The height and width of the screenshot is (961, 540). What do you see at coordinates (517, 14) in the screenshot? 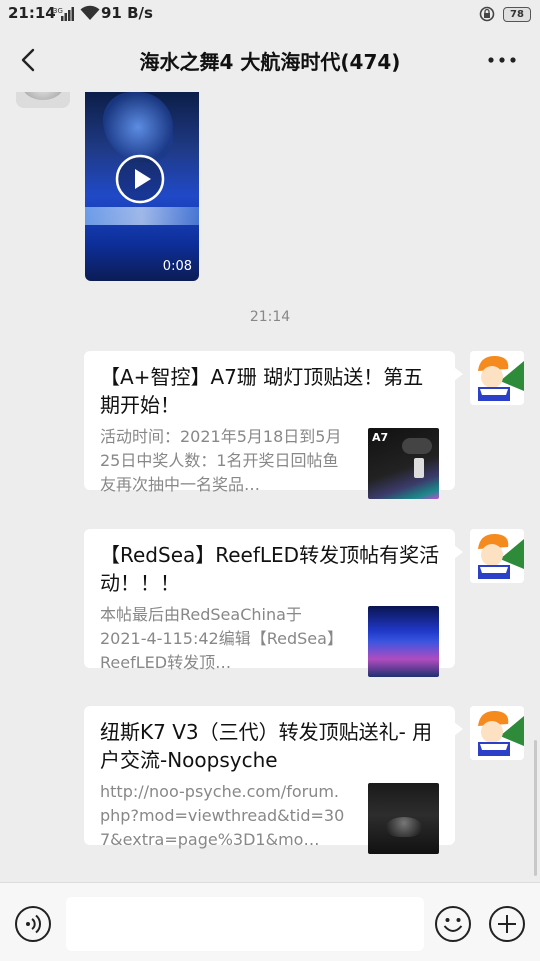
I see `battery-indicator: 78` at bounding box center [517, 14].